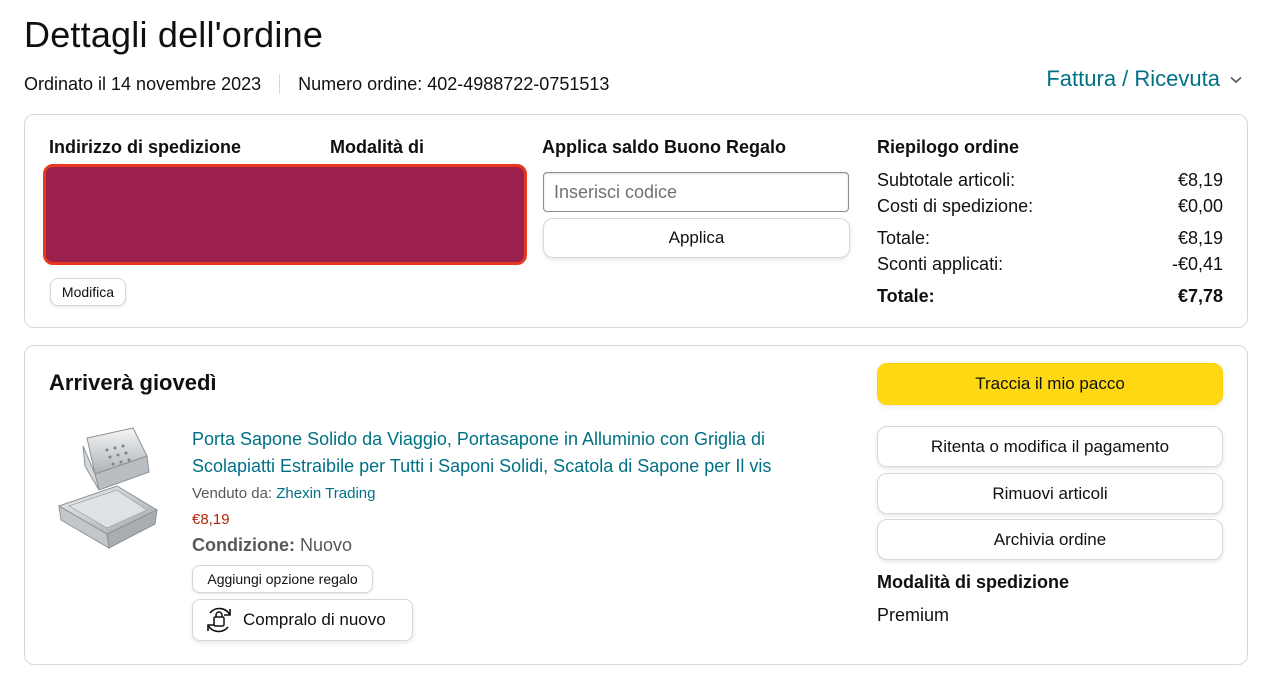  Describe the element at coordinates (243, 545) in the screenshot. I see `condition-label: Condizione:` at that location.